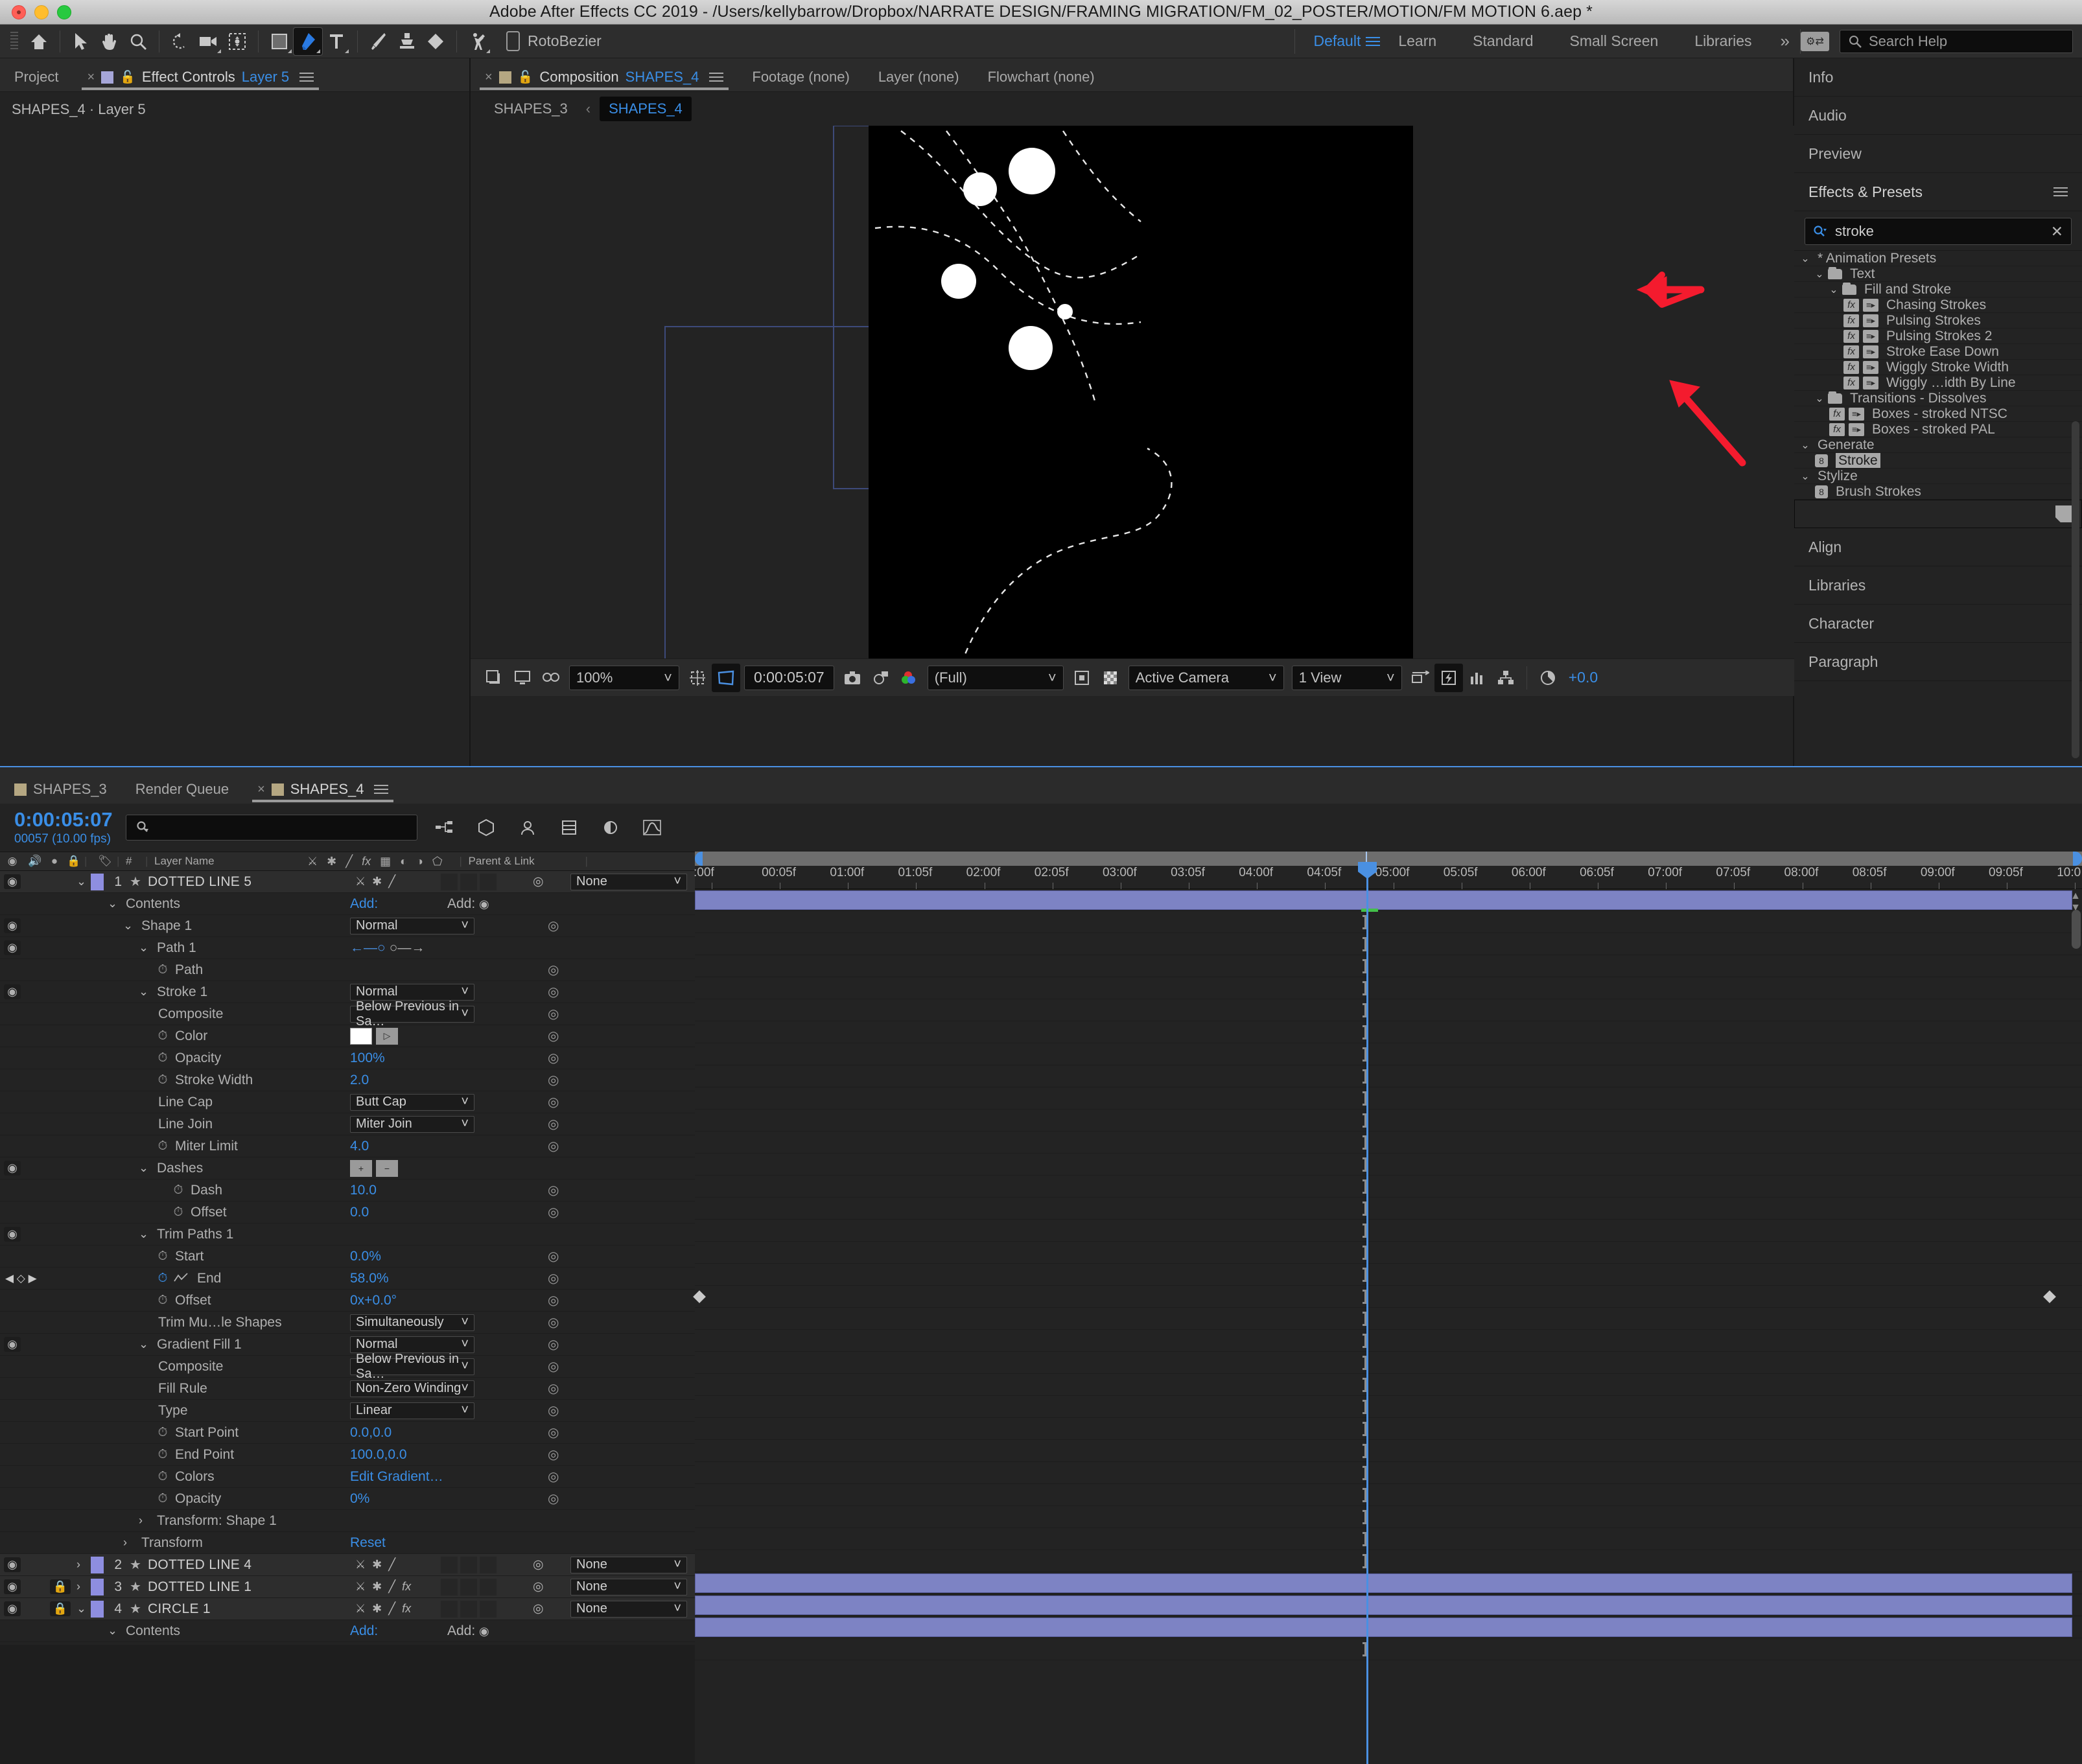  I want to click on graph-editor-icon, so click(652, 828).